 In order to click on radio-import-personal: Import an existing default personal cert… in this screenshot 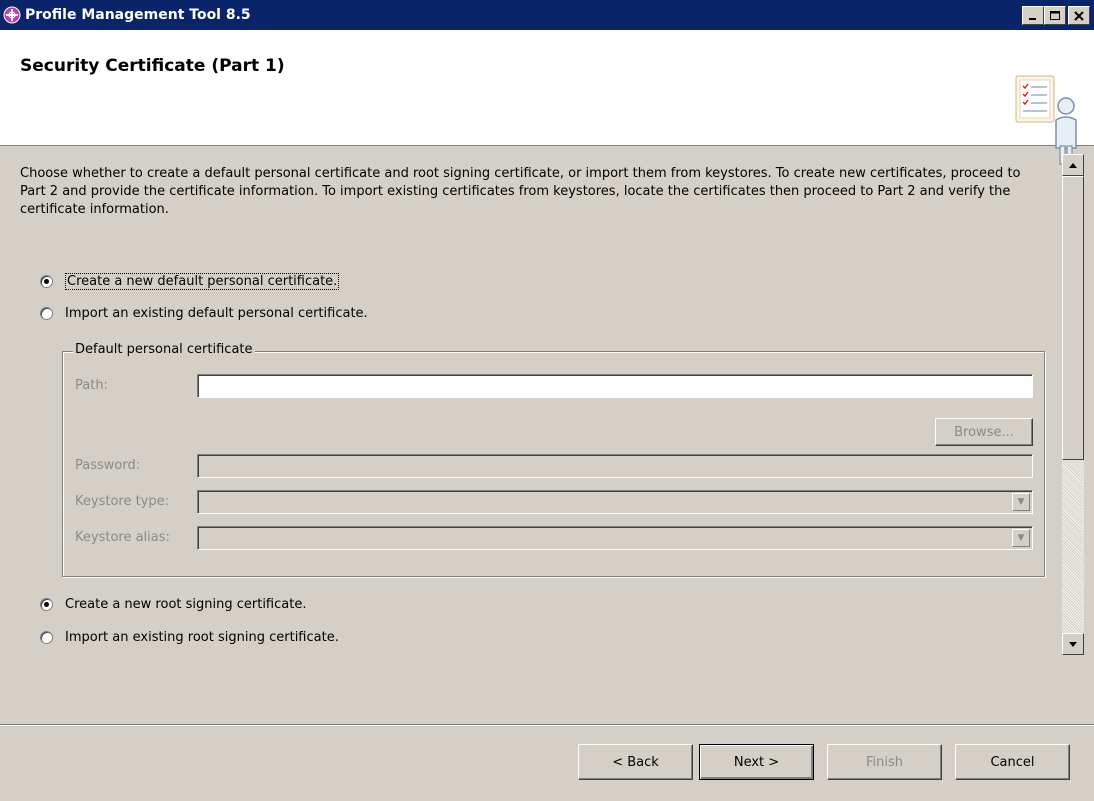, I will do `click(204, 313)`.